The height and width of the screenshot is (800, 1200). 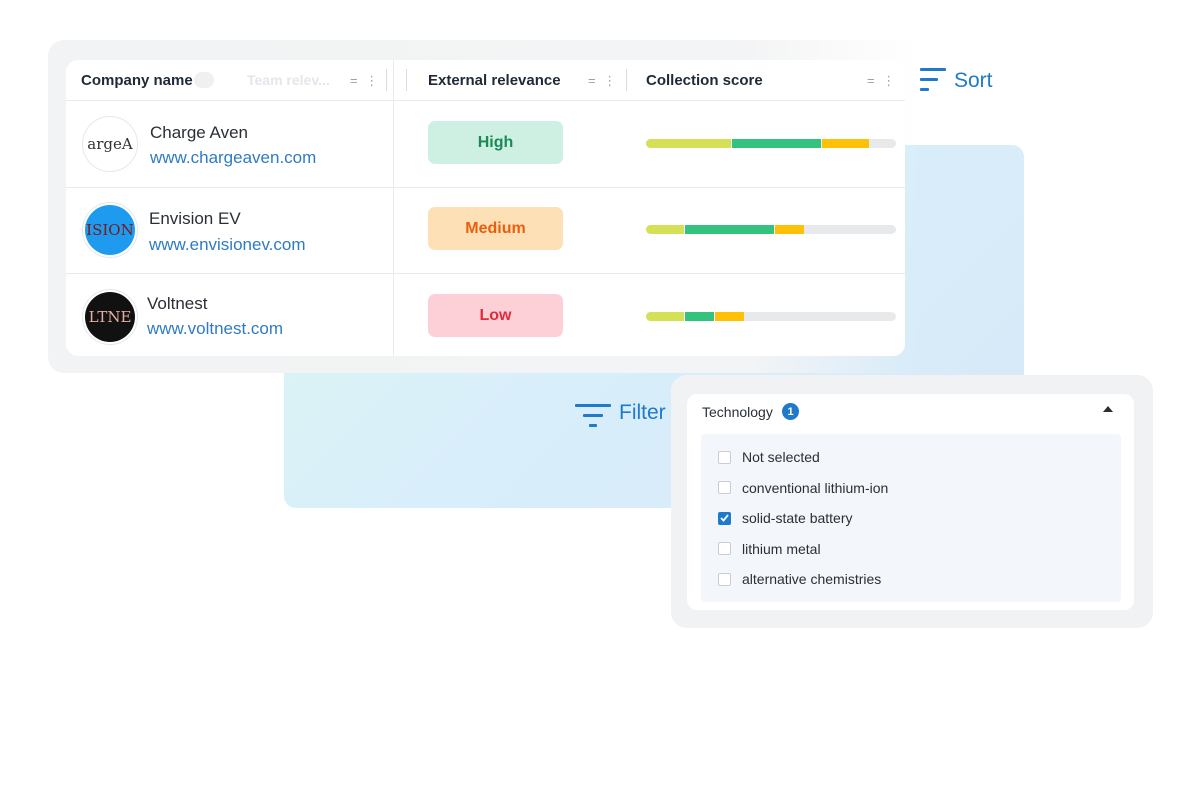 I want to click on company-logo: LTNE, so click(x=110, y=317).